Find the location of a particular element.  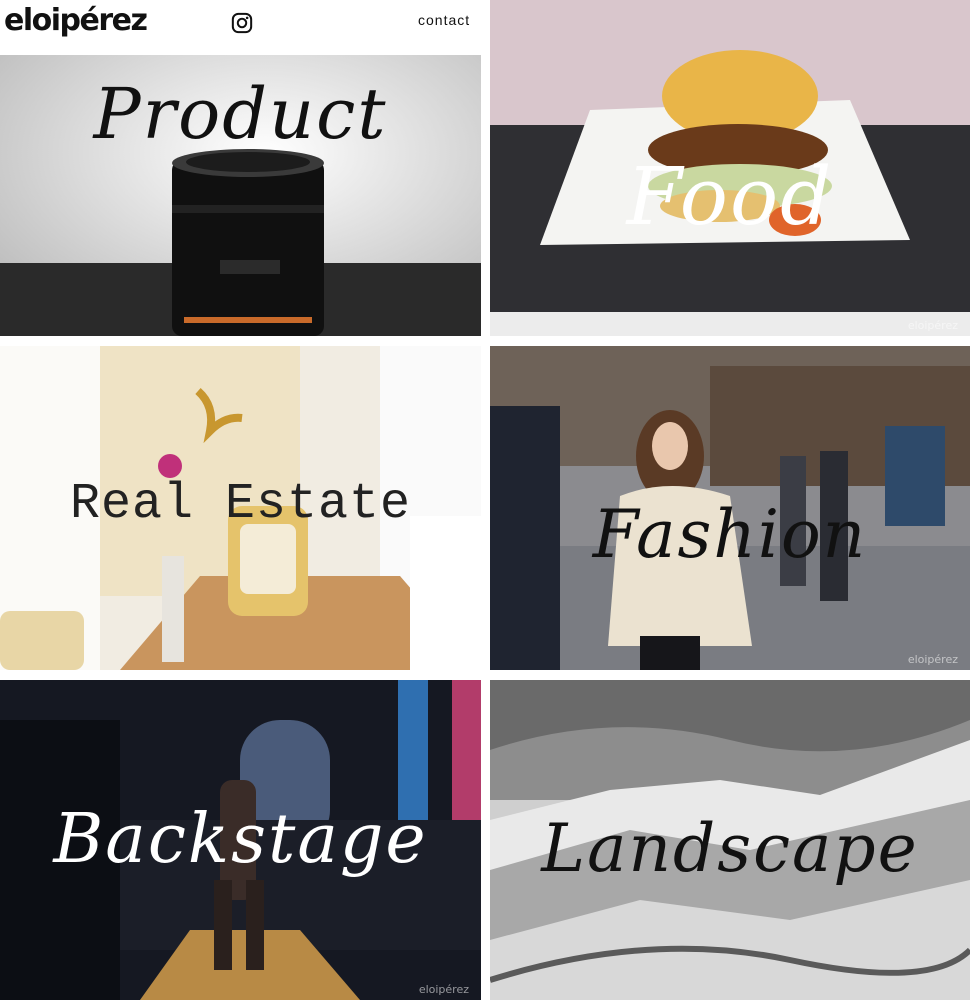

site-header: eloipérez contact is located at coordinates (240, 27).